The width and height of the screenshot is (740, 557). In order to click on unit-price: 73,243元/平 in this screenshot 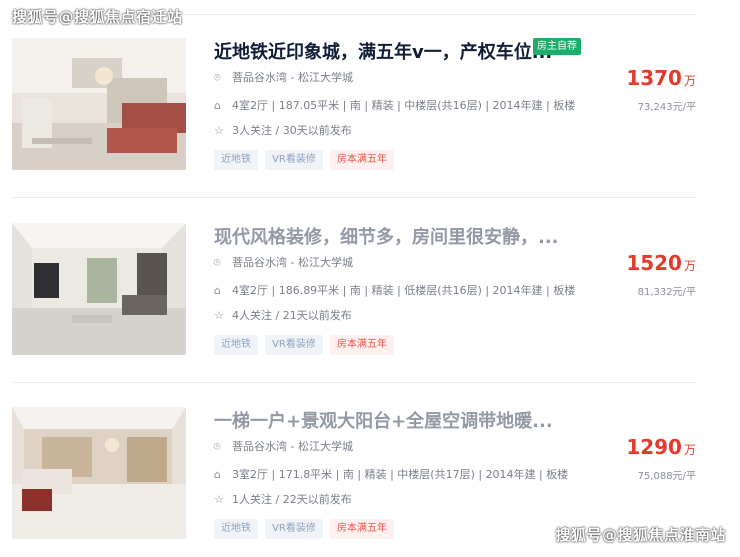, I will do `click(666, 107)`.